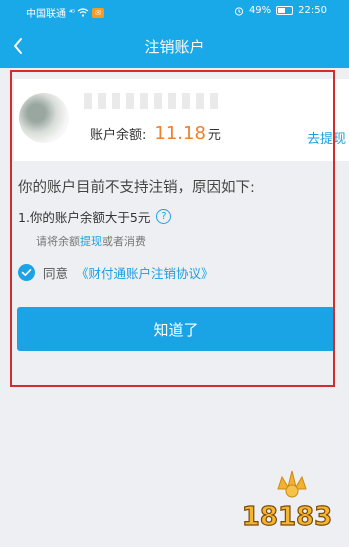 This screenshot has height=547, width=349. Describe the element at coordinates (285, 10) in the screenshot. I see `battery-icon` at that location.